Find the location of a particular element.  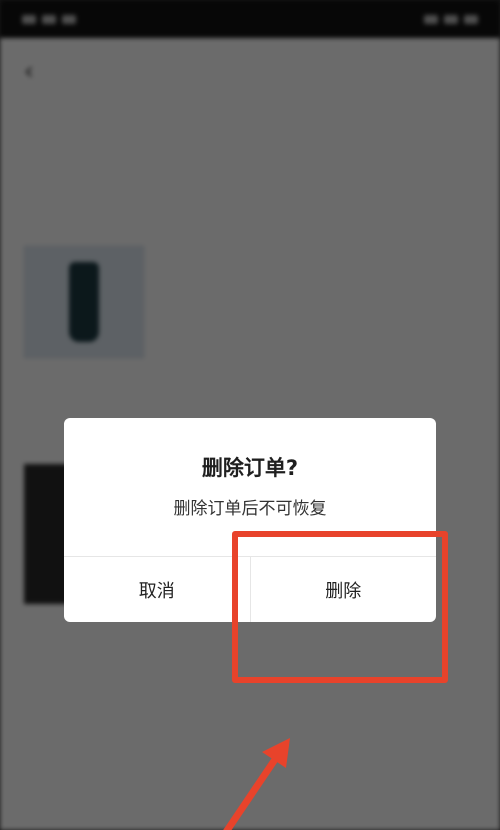

annotation-arrow-icon is located at coordinates (256, 784).